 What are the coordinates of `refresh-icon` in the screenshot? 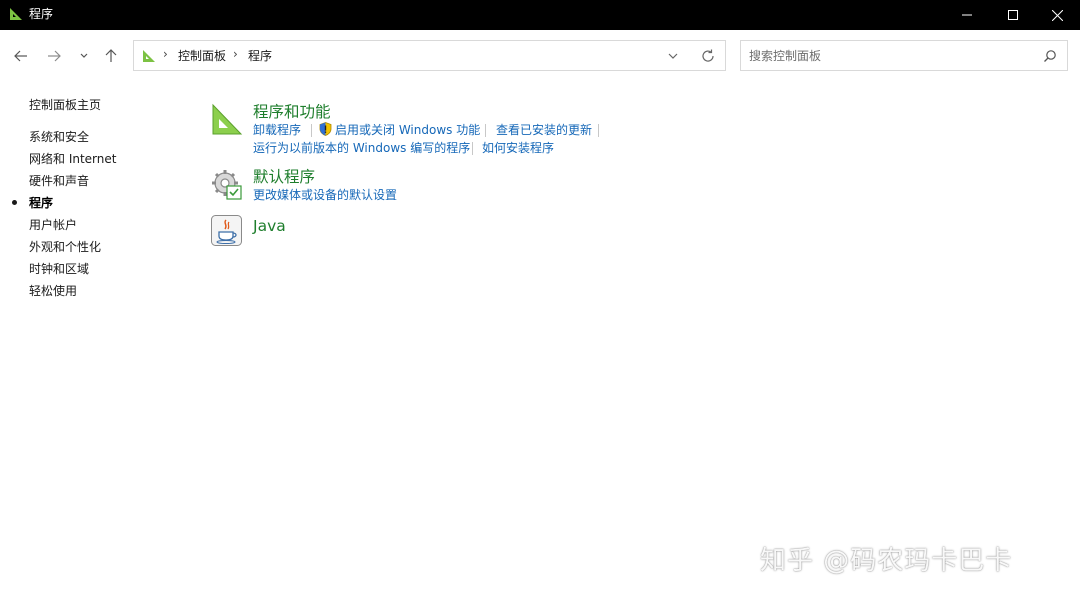 It's located at (708, 56).